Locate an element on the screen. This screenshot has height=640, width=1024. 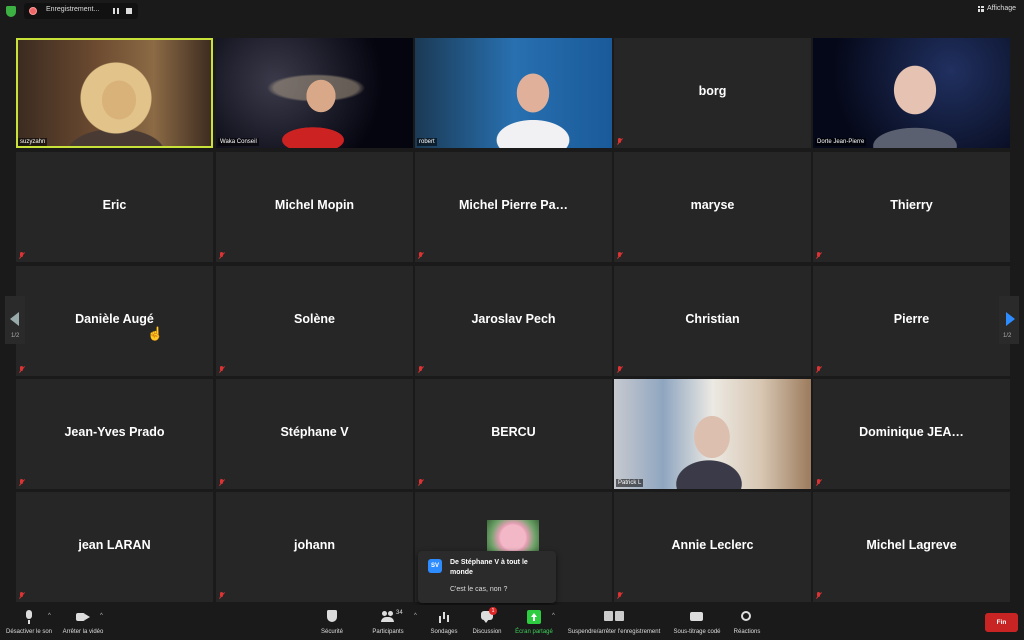
view-button: Affichage is located at coordinates (996, 8).